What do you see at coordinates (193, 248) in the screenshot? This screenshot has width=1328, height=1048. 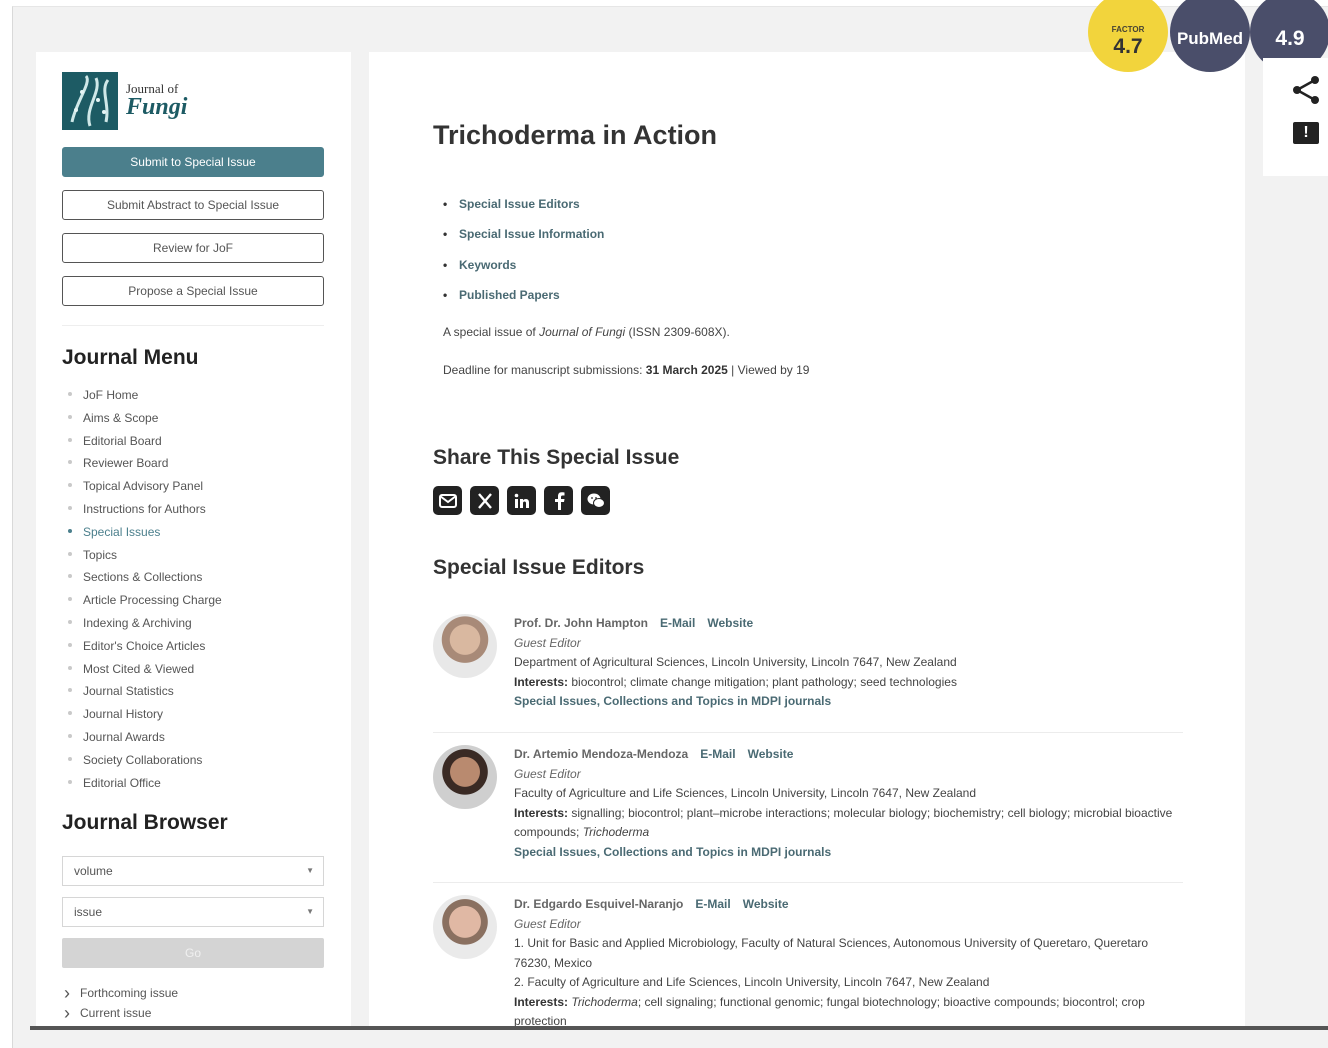 I see `review-button: Review for JoF` at bounding box center [193, 248].